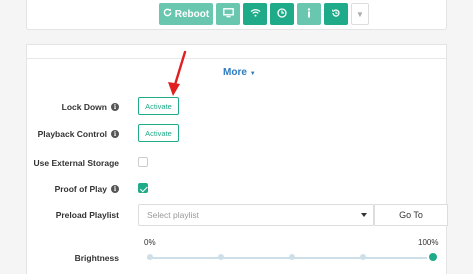  Describe the element at coordinates (173, 215) in the screenshot. I see `playlist-select-placeholder: Select playlist` at that location.